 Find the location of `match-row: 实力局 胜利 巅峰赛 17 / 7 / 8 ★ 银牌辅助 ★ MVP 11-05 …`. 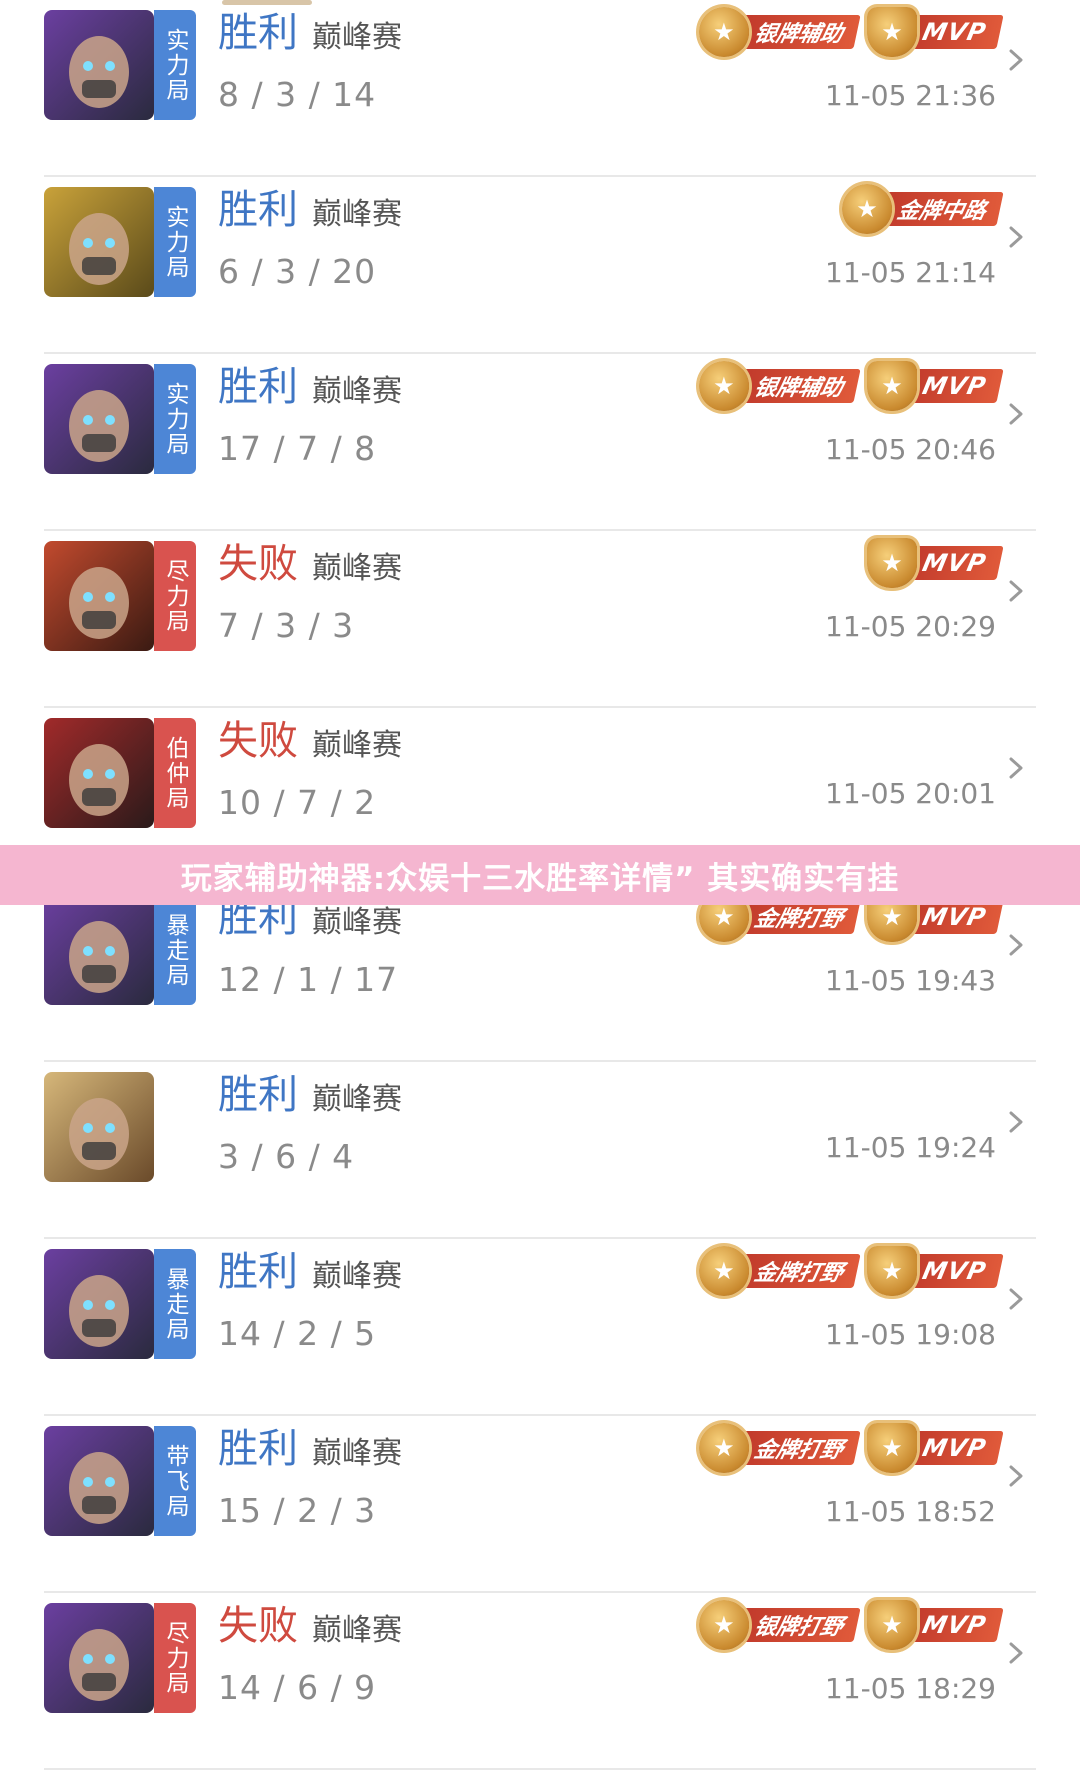

match-row: 实力局 胜利 巅峰赛 17 / 7 / 8 ★ 银牌辅助 ★ MVP 11-05 … is located at coordinates (540, 442).